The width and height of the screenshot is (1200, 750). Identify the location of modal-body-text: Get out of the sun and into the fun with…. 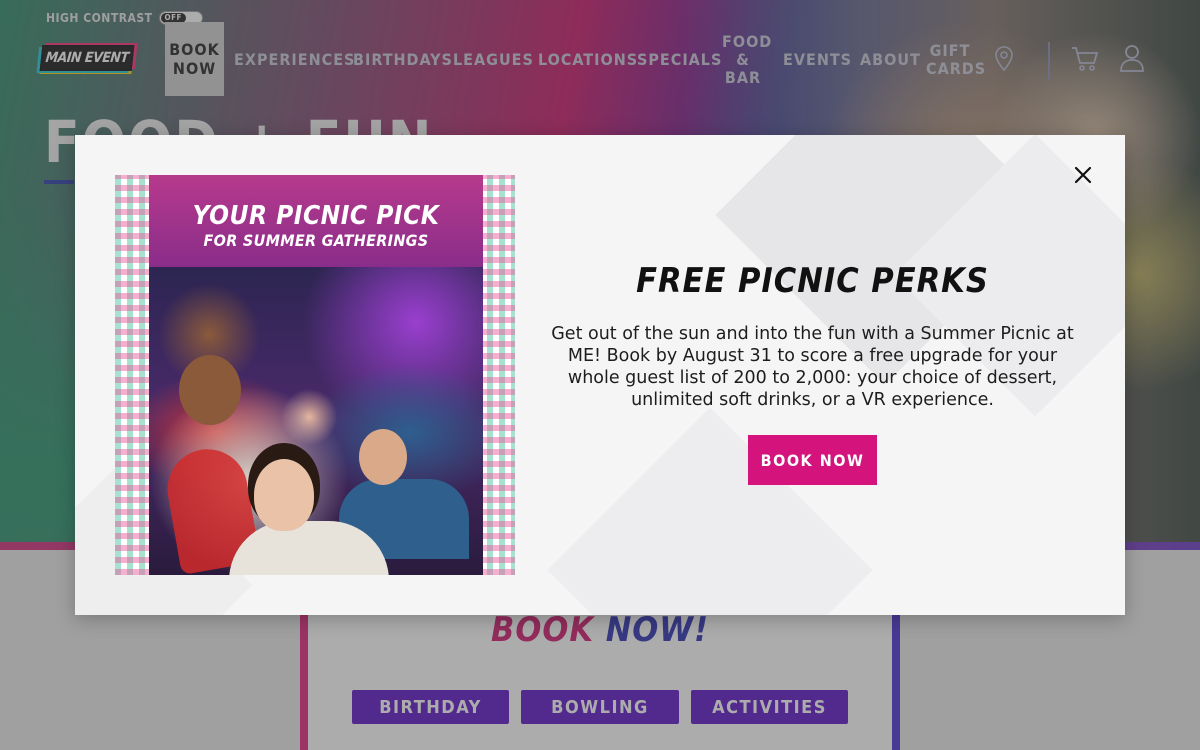
(812, 367).